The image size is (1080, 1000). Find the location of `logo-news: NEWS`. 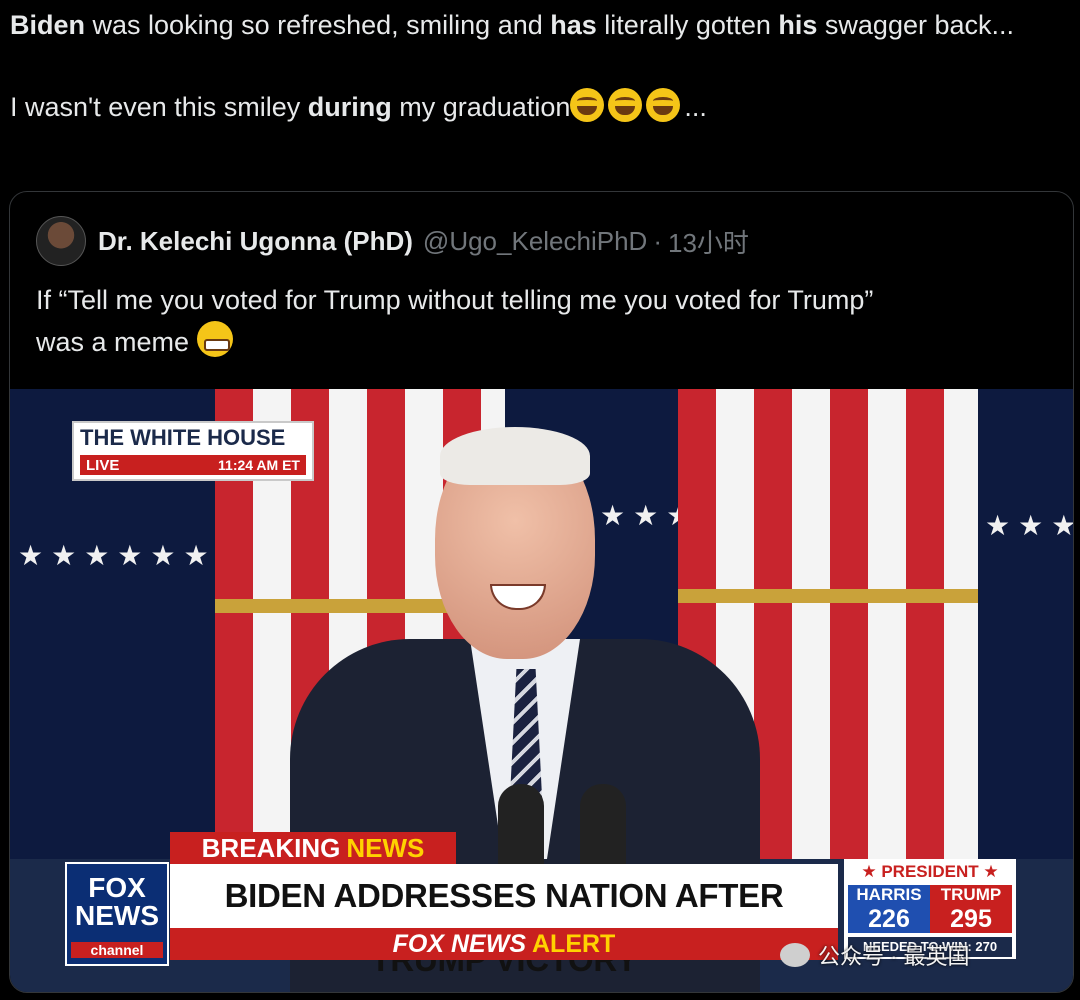

logo-news: NEWS is located at coordinates (117, 915).